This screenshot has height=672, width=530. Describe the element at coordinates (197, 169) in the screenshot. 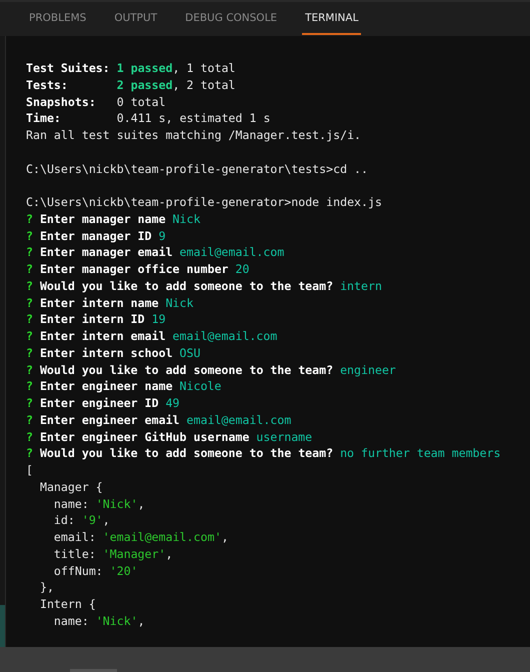

I see `terminal-text: C:\Users\nickb\team-profile-generator\tests>cd ..` at that location.